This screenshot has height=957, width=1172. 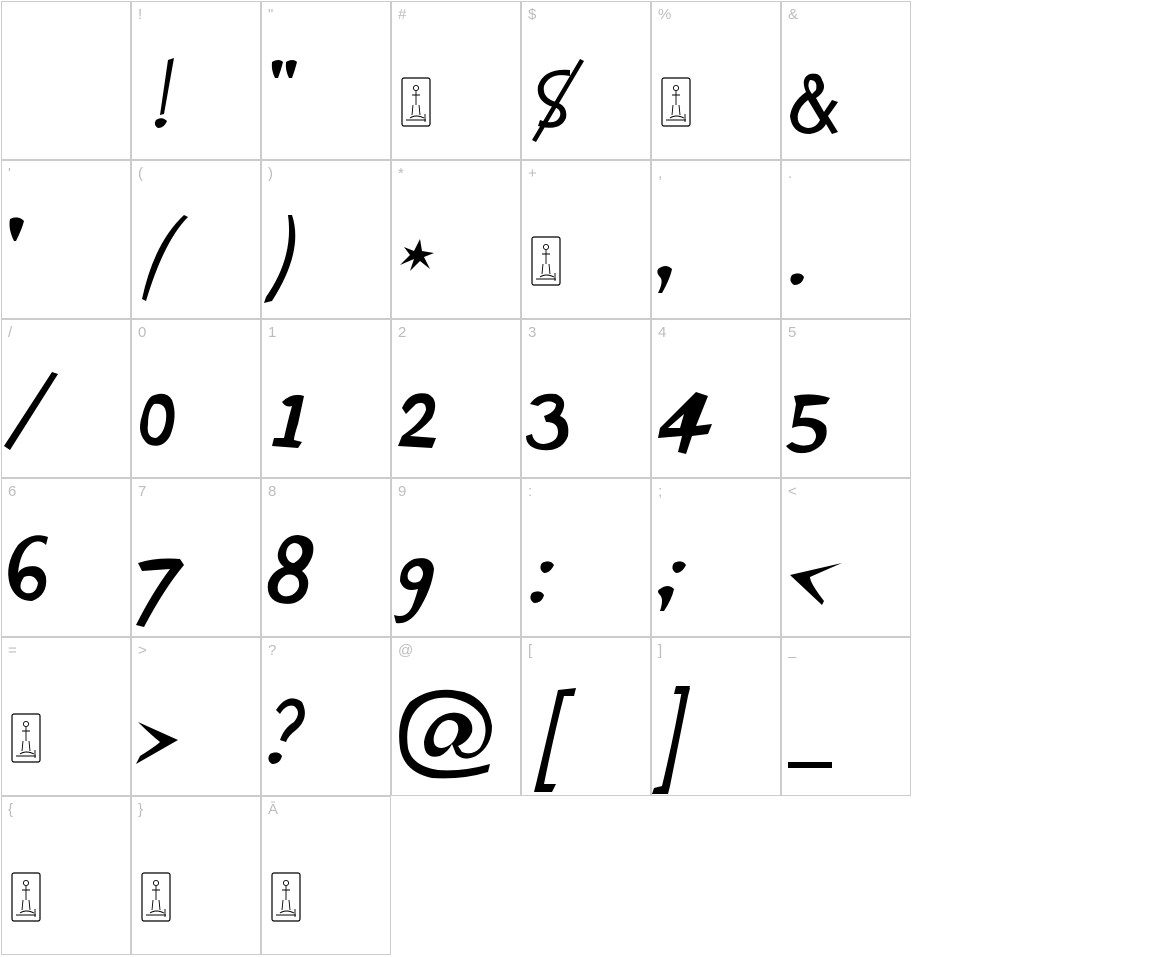 What do you see at coordinates (142, 332) in the screenshot?
I see `character-label: 0` at bounding box center [142, 332].